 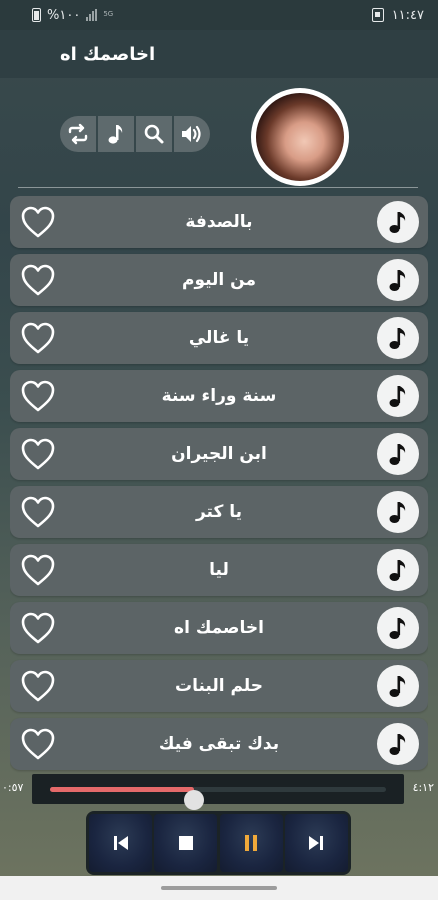 I want to click on duration-time: ٤:١٢, so click(x=423, y=787).